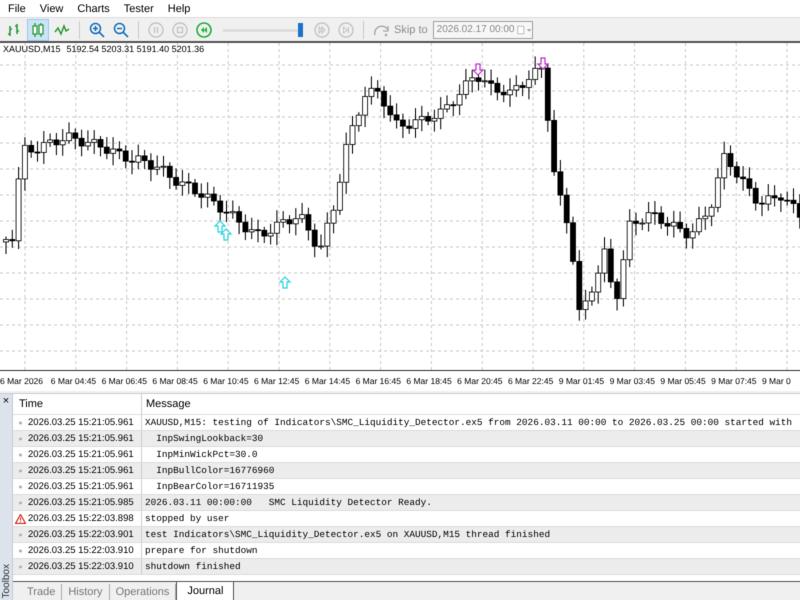 This screenshot has width=800, height=600. What do you see at coordinates (192, 566) in the screenshot?
I see `message-cell-text: shutdown finished` at bounding box center [192, 566].